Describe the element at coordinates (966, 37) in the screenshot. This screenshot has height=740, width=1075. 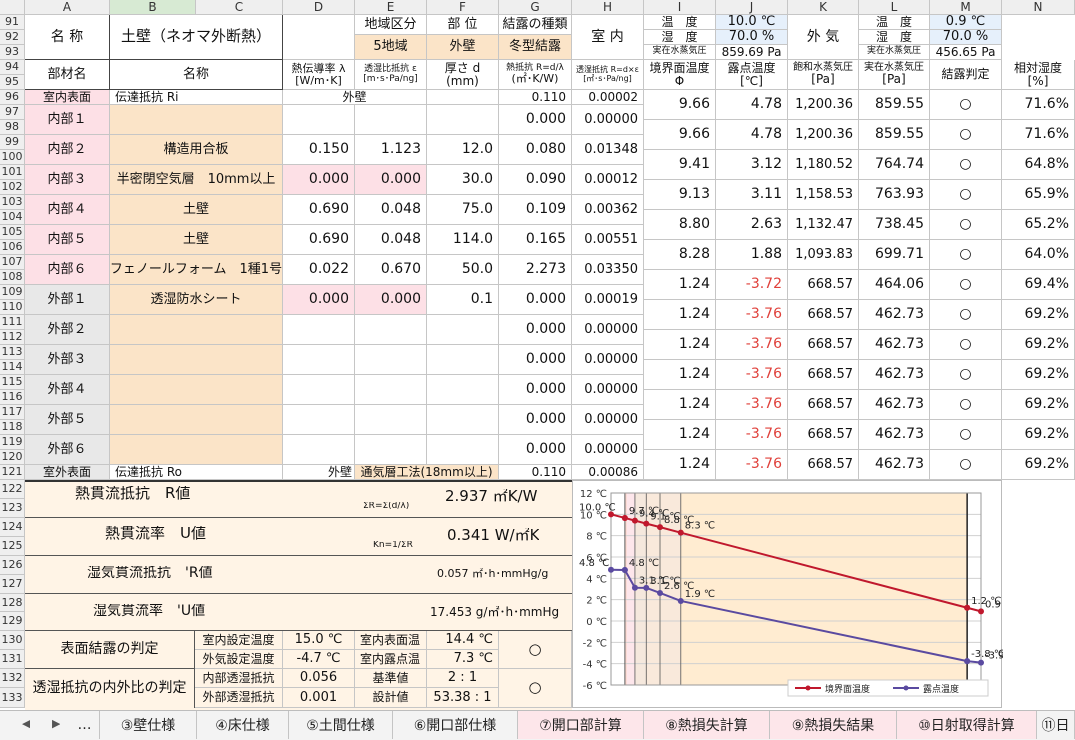
I see `outdoor-hum: 70.0 %` at that location.